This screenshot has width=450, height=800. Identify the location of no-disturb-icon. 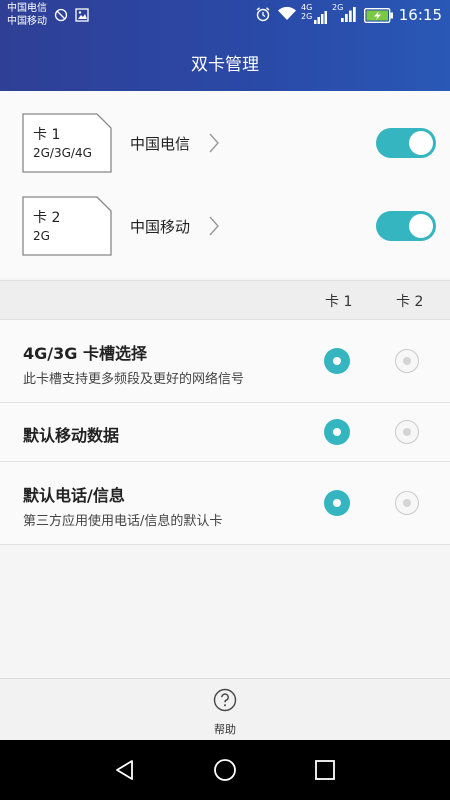
(61, 16).